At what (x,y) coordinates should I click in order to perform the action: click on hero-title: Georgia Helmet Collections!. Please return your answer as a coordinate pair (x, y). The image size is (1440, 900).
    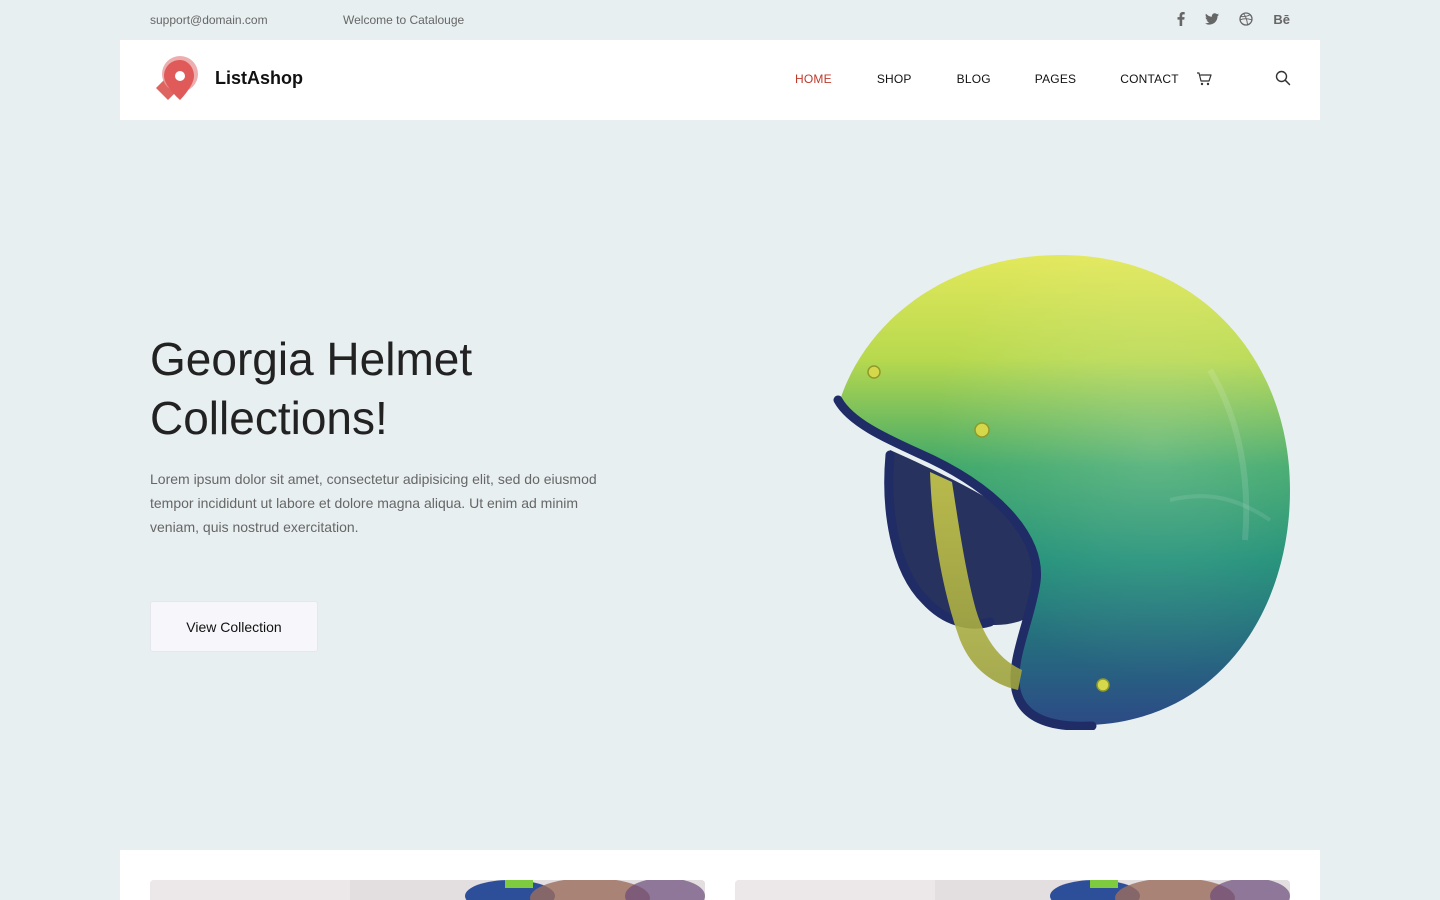
    Looking at the image, I should click on (410, 389).